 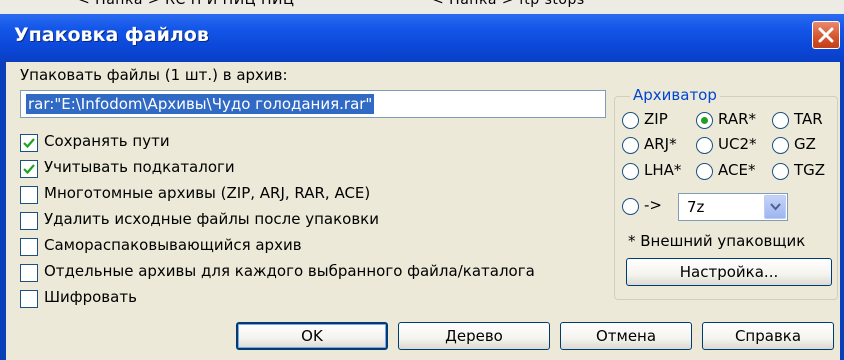 What do you see at coordinates (717, 241) in the screenshot?
I see `external-packer-note: * Внешний упаковщик` at bounding box center [717, 241].